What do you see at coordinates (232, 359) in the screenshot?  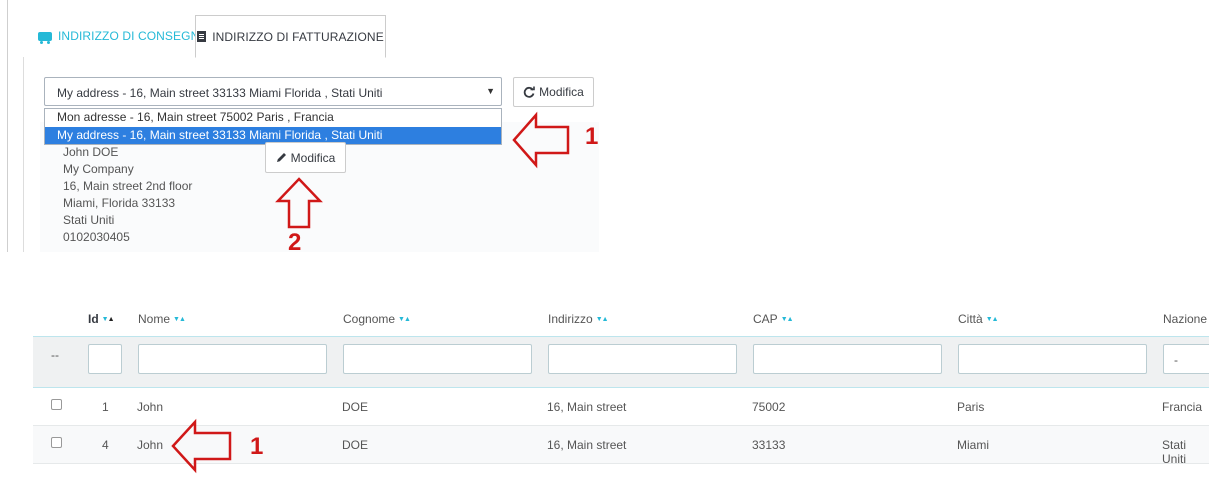 I see `filter-nome-input` at bounding box center [232, 359].